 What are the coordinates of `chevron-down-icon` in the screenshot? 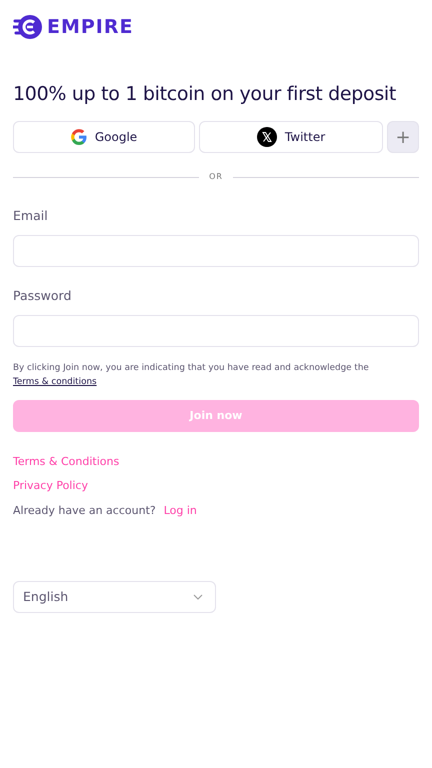 It's located at (198, 597).